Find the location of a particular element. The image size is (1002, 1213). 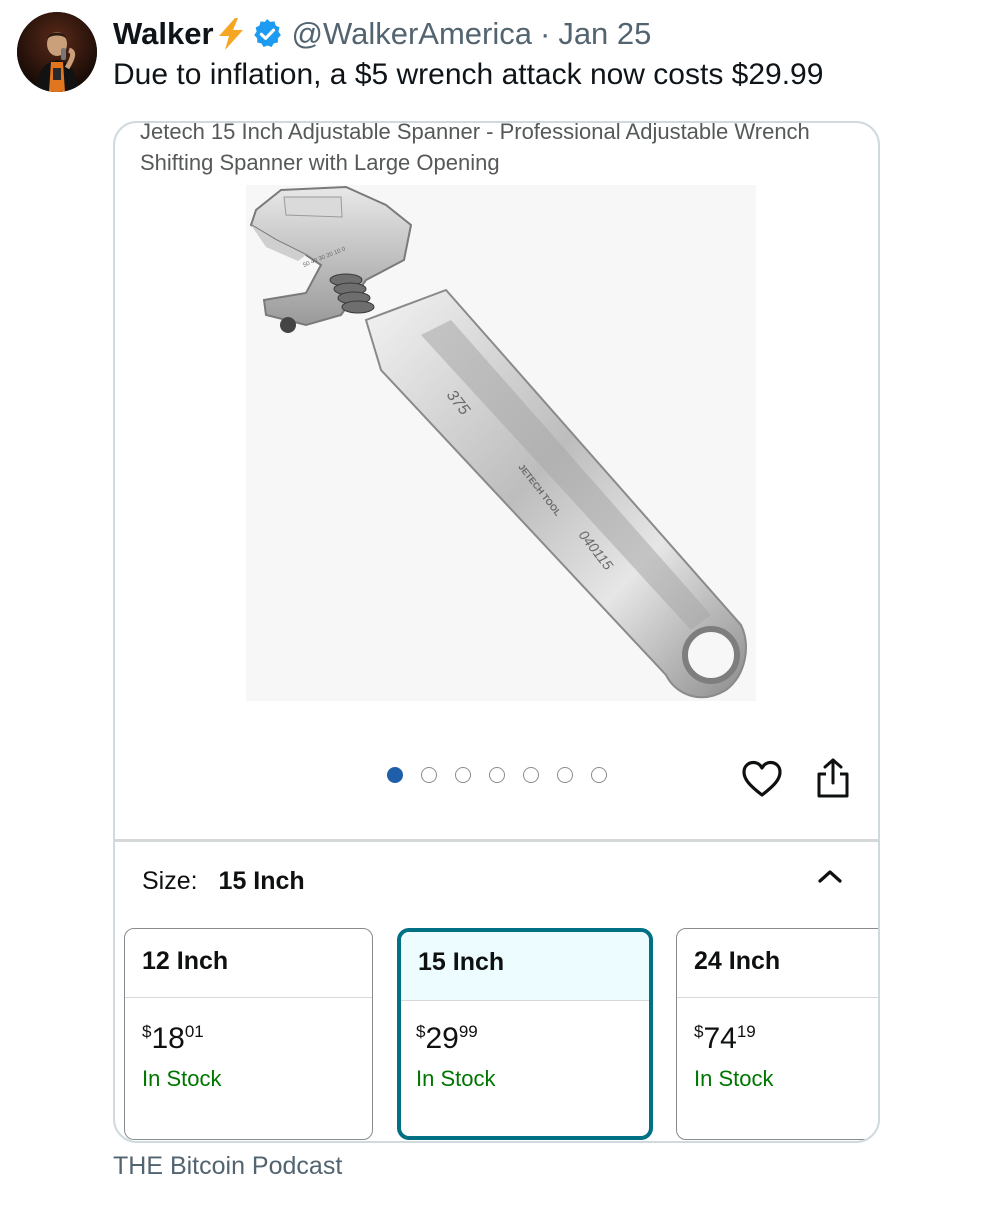

size-option-price: $1801 is located at coordinates (173, 1039).